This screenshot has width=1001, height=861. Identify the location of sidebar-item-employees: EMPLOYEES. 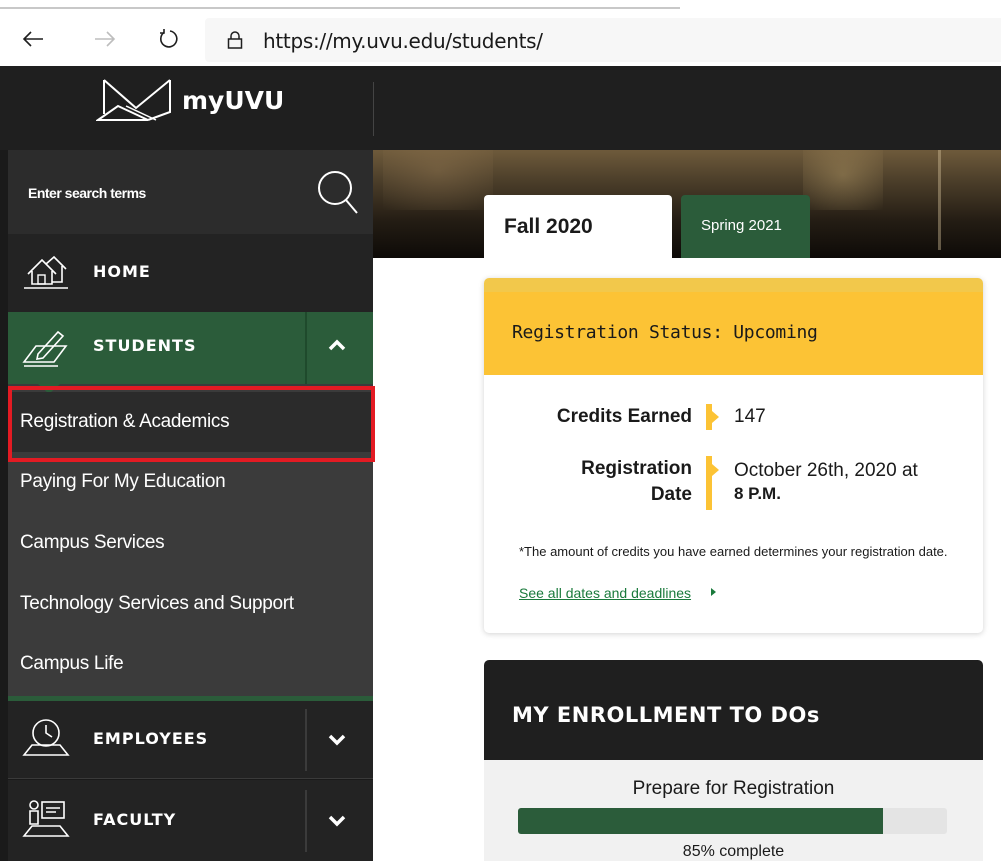
(190, 740).